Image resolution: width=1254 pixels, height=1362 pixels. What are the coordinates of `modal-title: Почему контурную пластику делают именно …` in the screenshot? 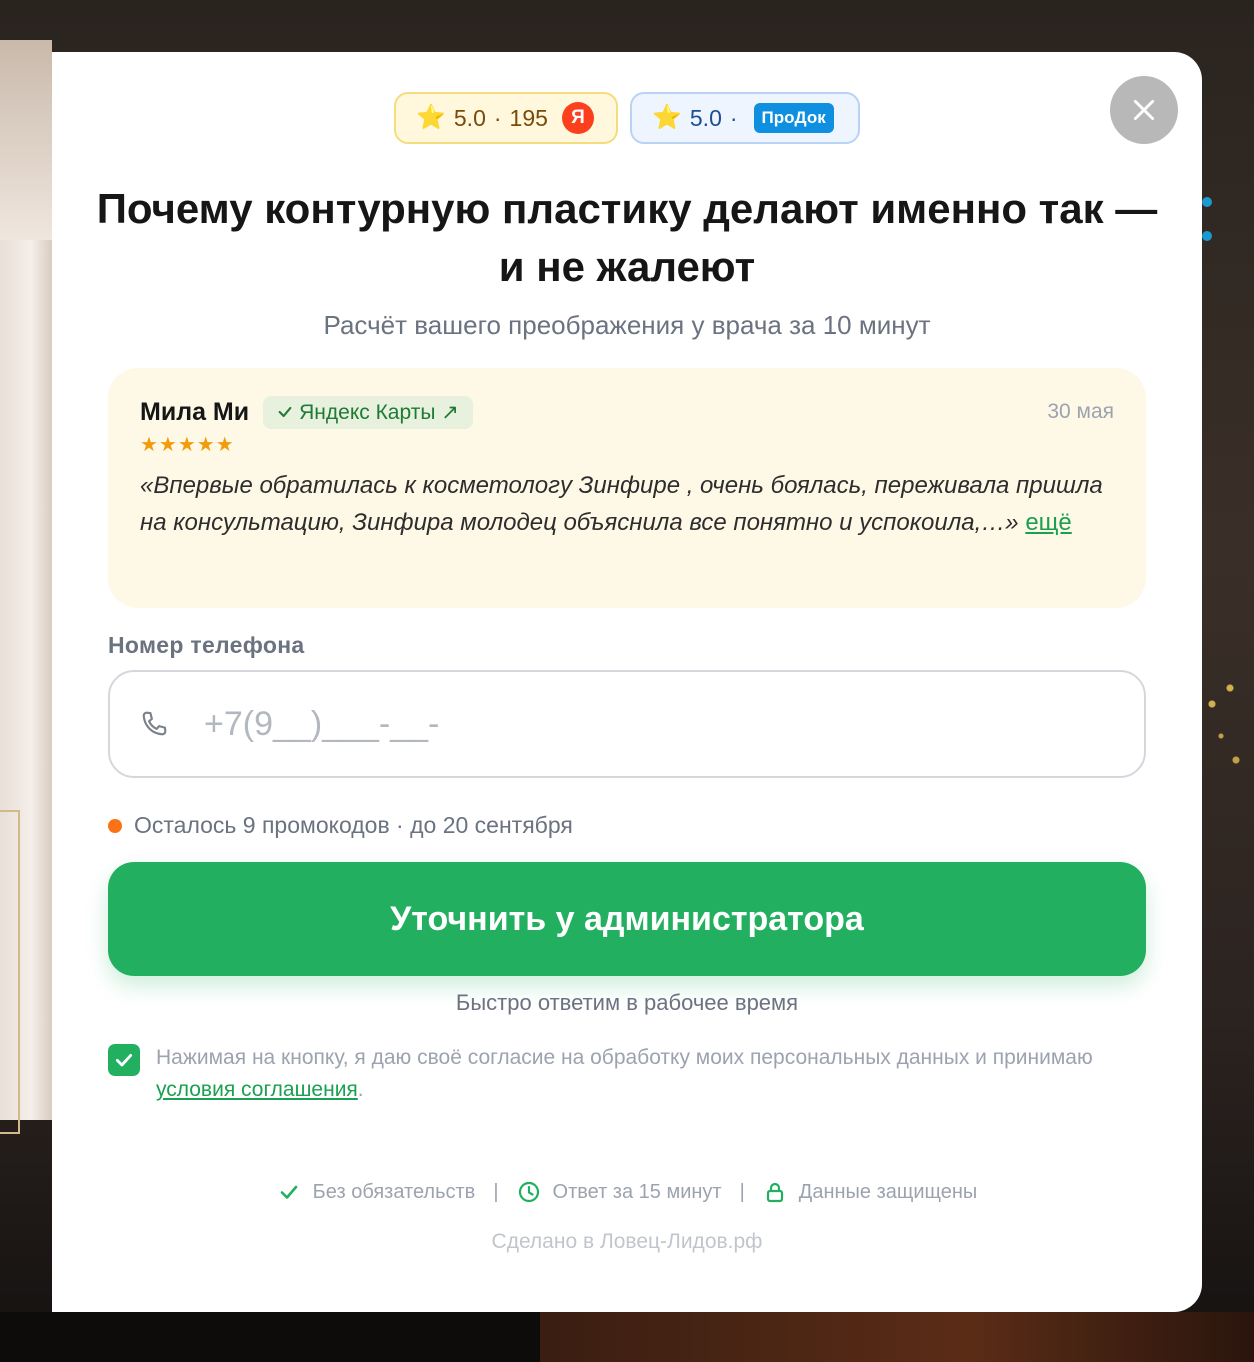 It's located at (627, 237).